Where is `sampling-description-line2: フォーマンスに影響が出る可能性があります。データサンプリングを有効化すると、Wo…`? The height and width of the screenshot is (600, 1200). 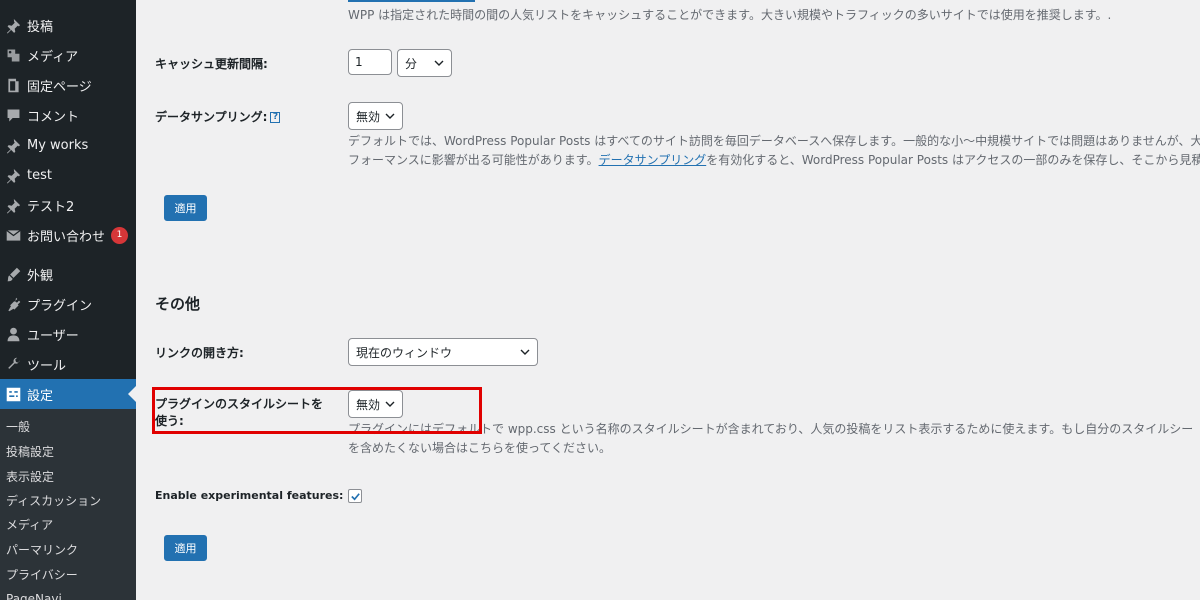
sampling-description-line2: フォーマンスに影響が出る可能性があります。データサンプリングを有効化すると、Wo… is located at coordinates (774, 160).